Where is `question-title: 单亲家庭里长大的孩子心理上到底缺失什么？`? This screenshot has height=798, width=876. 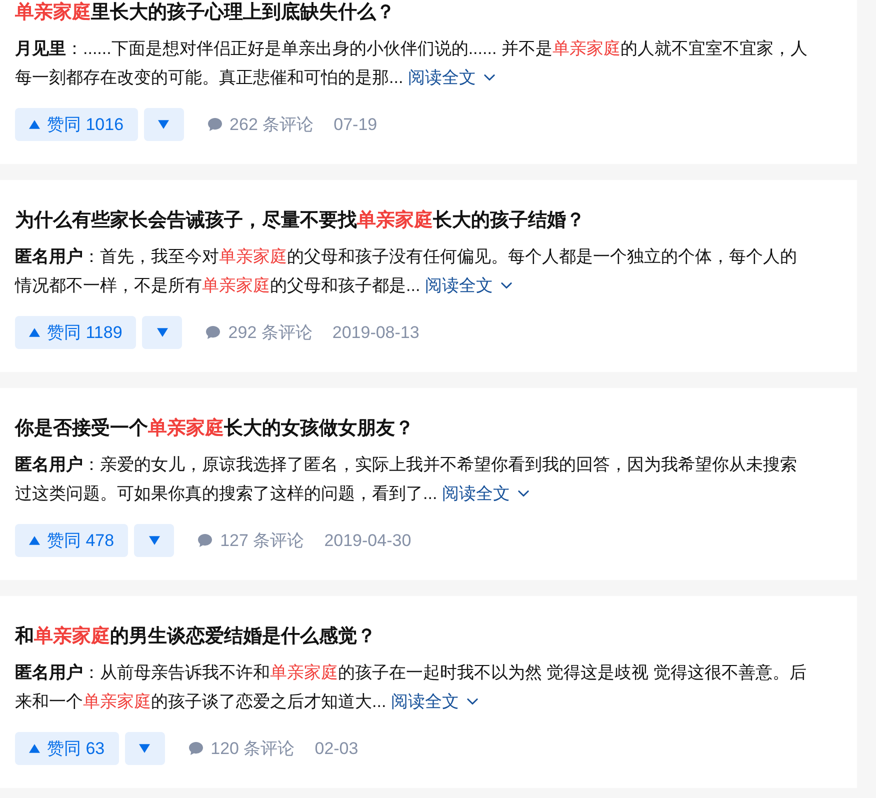 question-title: 单亲家庭里长大的孩子心理上到底缺失什么？ is located at coordinates (412, 13).